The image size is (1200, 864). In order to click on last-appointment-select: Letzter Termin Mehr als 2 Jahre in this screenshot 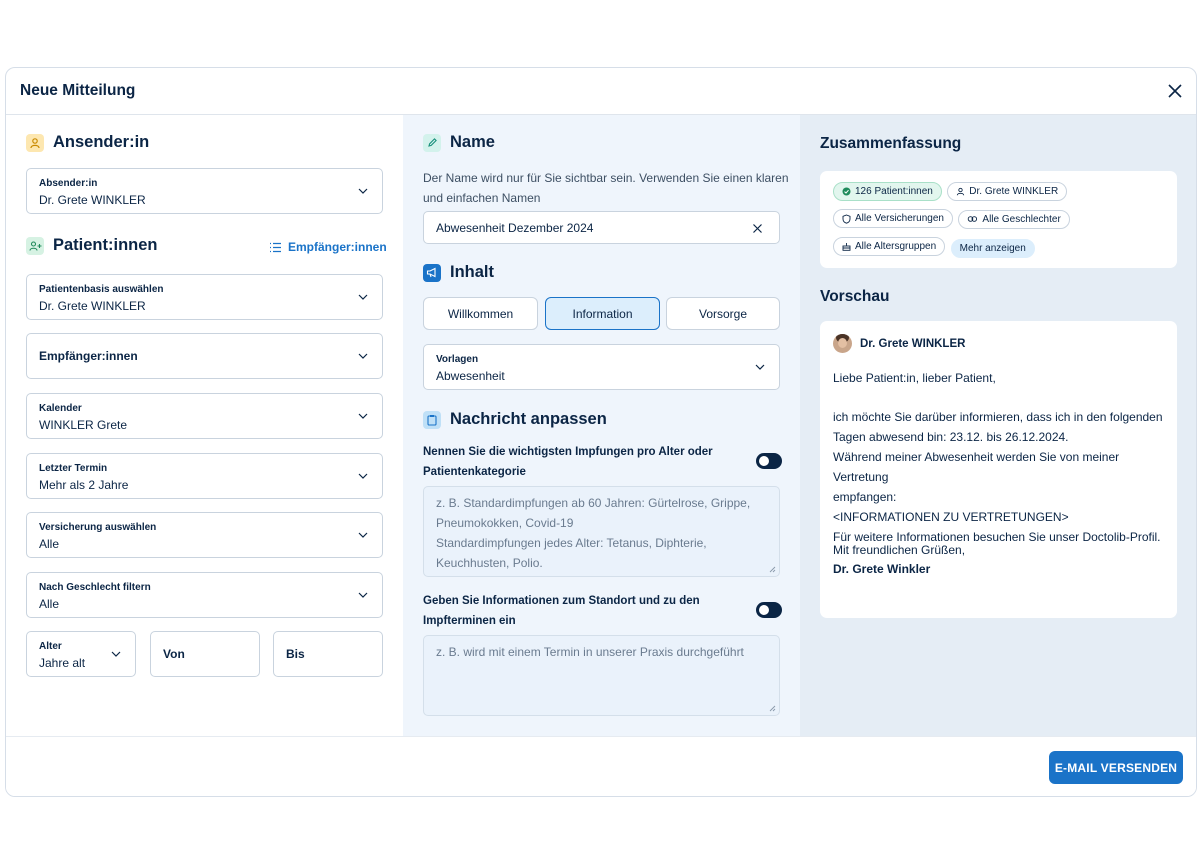, I will do `click(204, 476)`.